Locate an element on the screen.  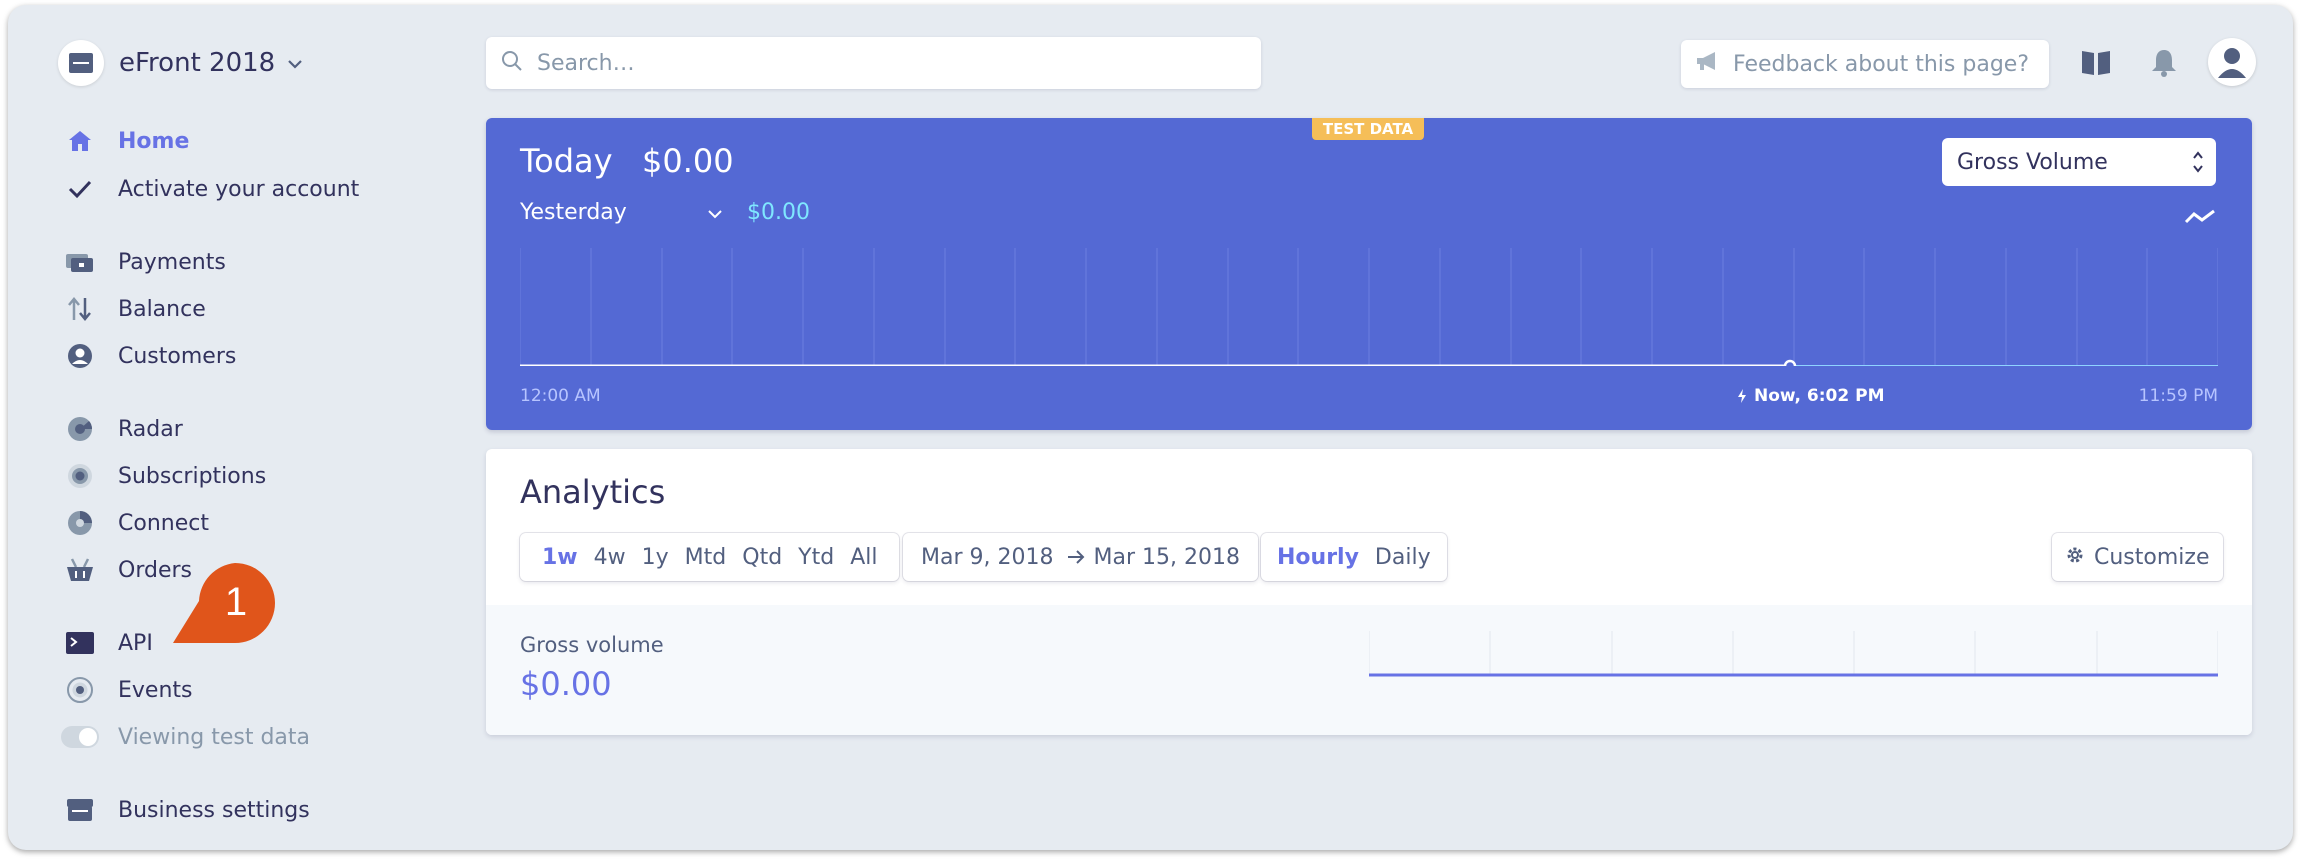
axis-now-label: Now, 6:02 PM is located at coordinates (1810, 396).